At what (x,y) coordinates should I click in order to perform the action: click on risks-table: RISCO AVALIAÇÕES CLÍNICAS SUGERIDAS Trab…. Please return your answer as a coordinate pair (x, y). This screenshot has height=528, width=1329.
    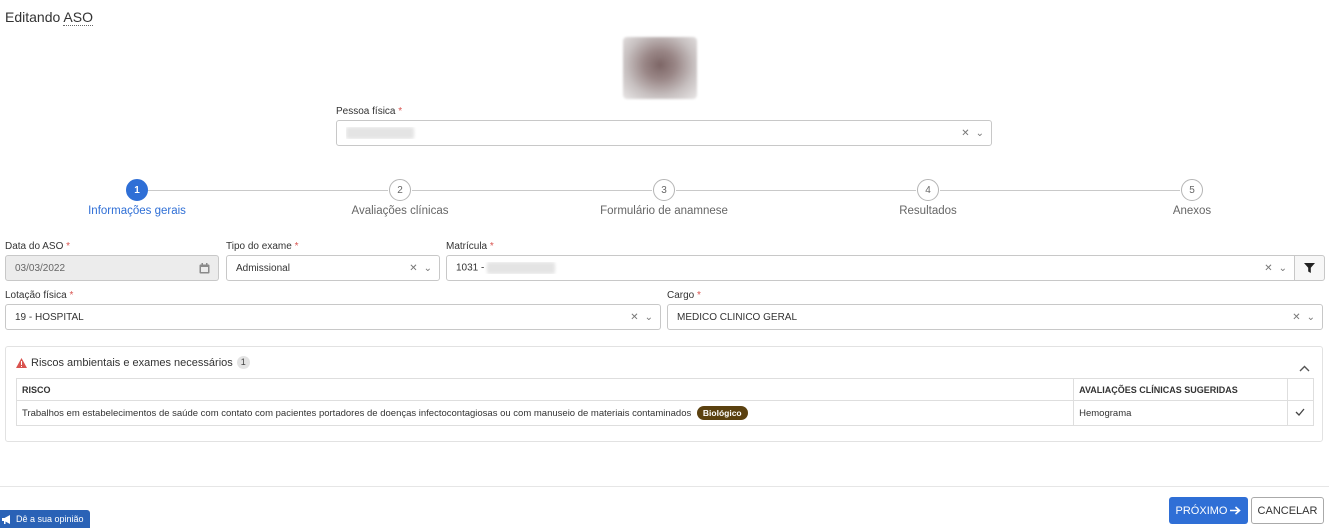
    Looking at the image, I should click on (665, 402).